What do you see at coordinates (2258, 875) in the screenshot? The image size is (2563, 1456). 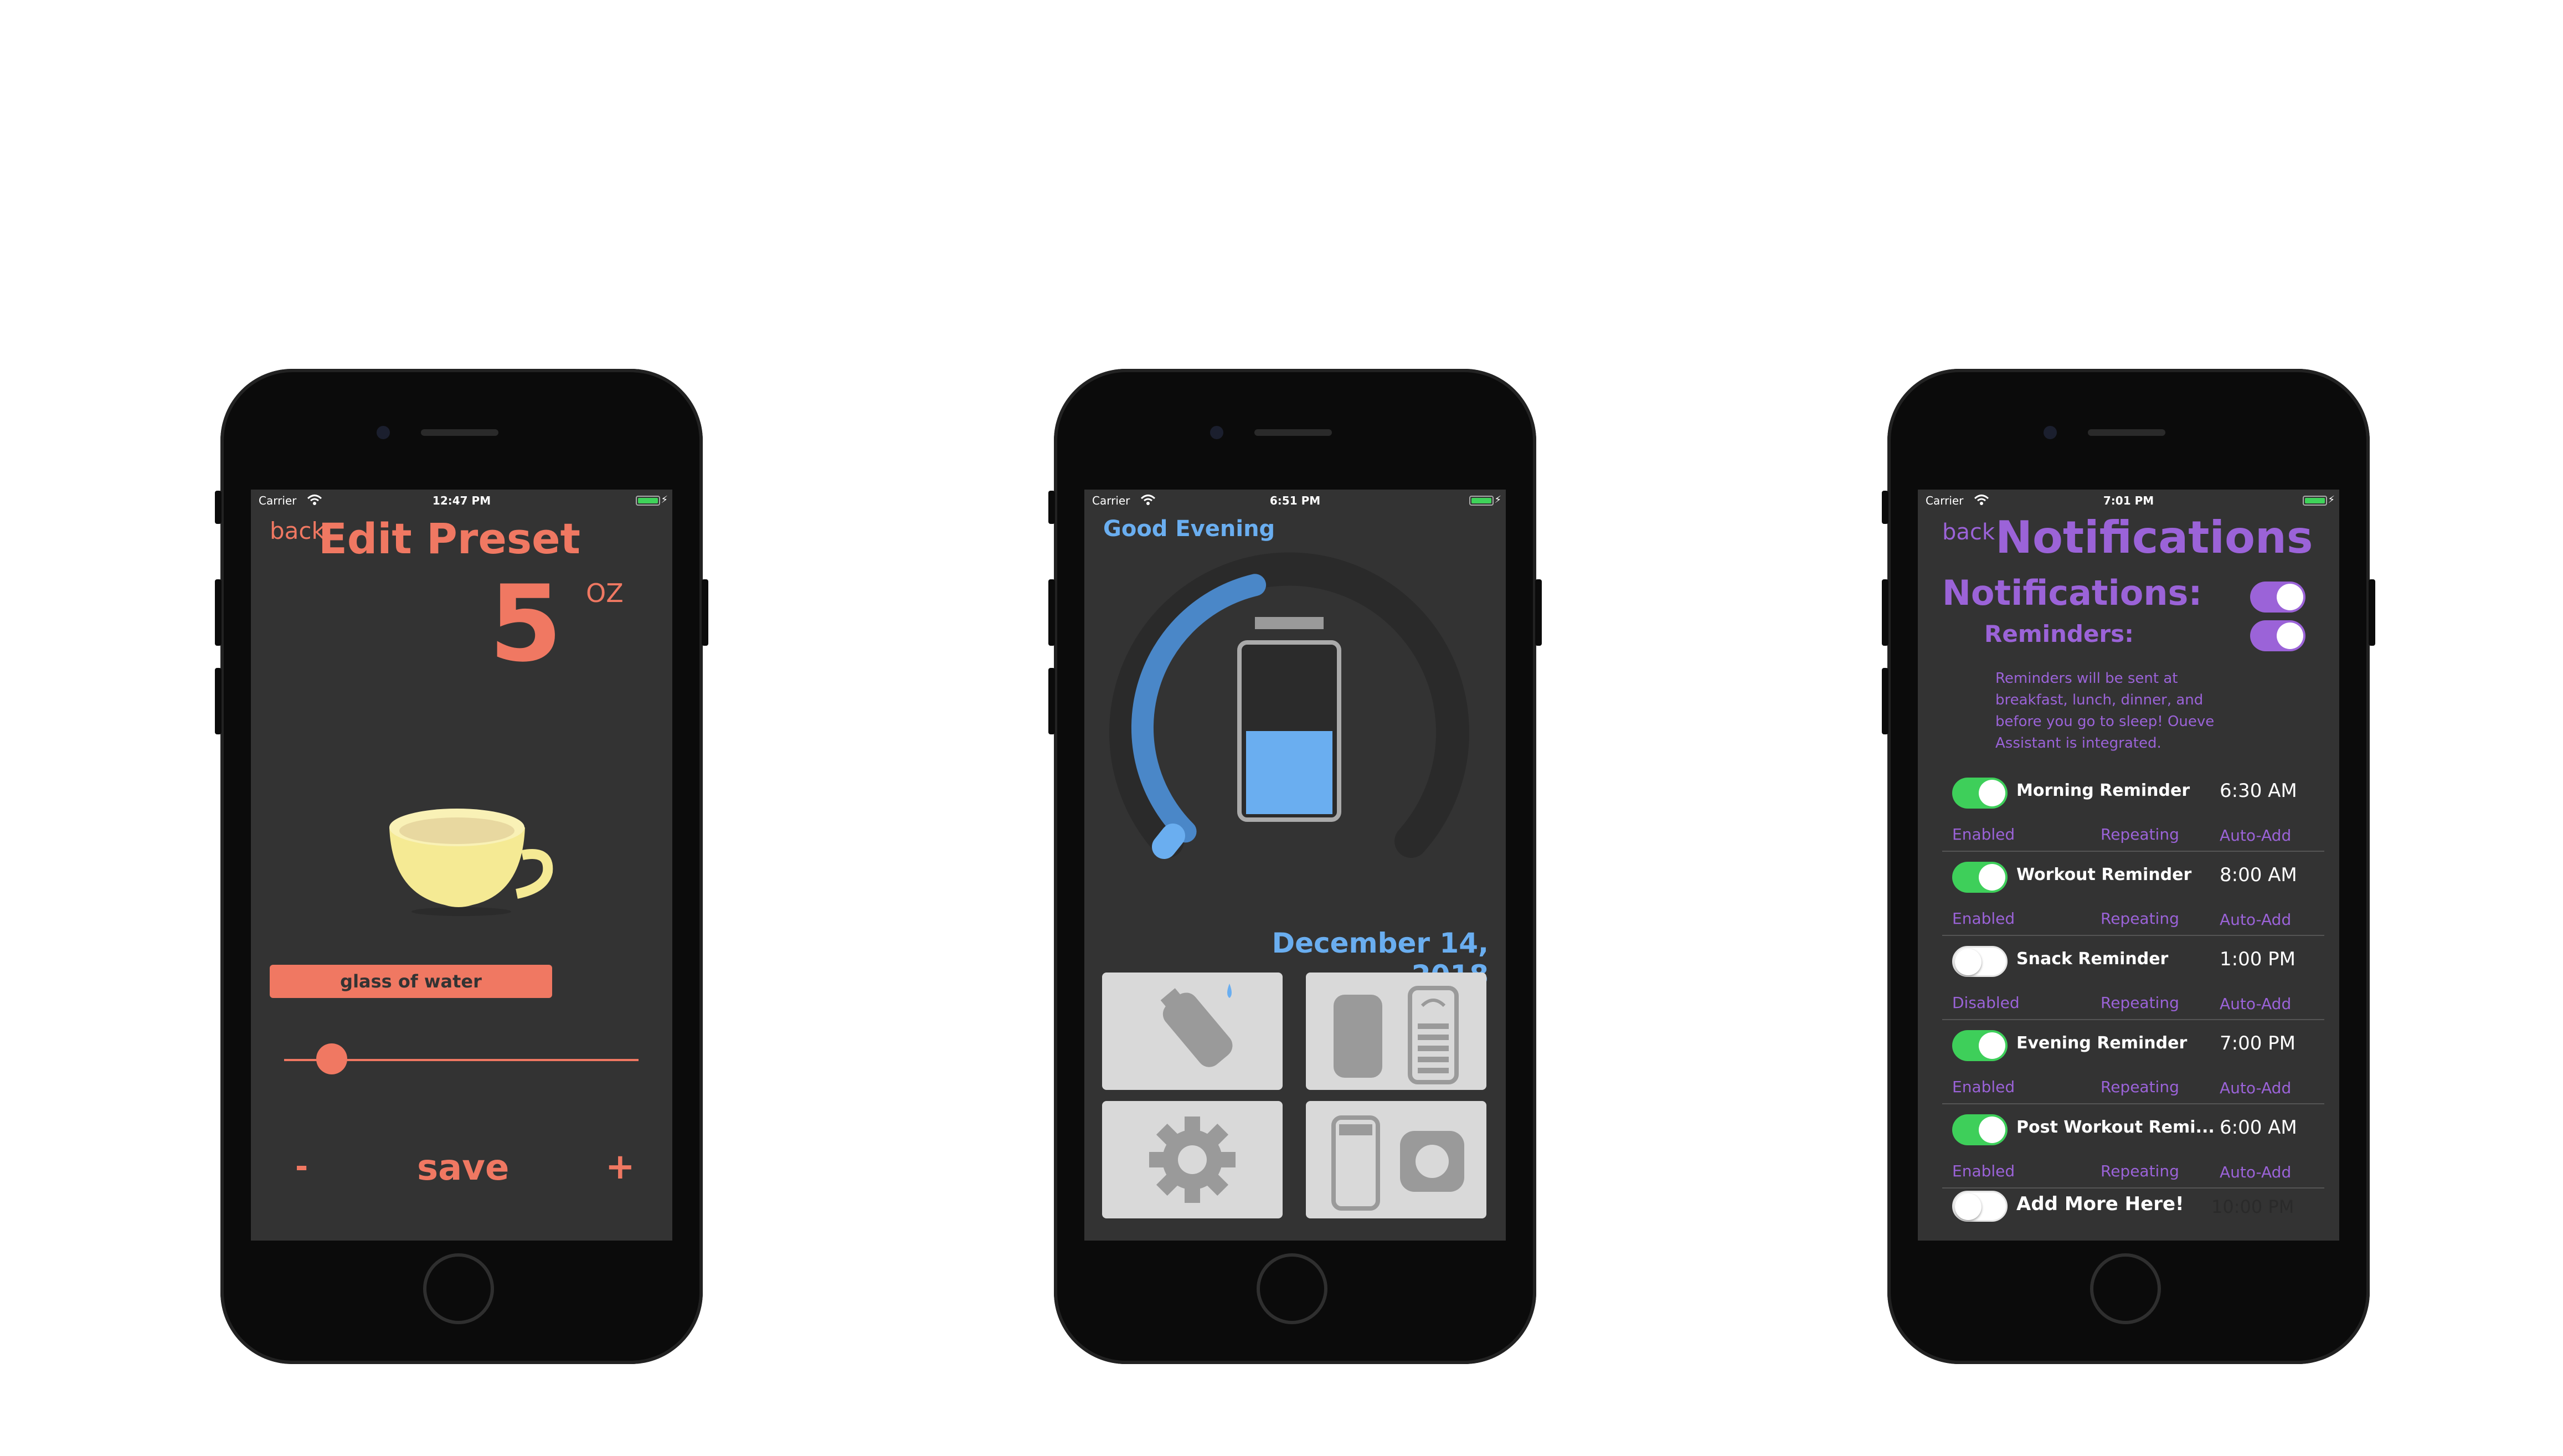 I see `reminder-time: 8:00 AM` at bounding box center [2258, 875].